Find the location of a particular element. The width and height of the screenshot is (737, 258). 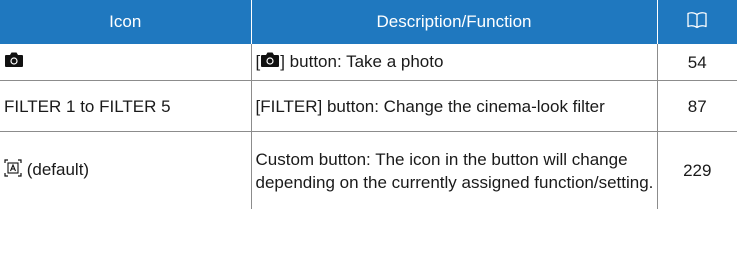

description-cell: [] button: Take a photo is located at coordinates (454, 62).